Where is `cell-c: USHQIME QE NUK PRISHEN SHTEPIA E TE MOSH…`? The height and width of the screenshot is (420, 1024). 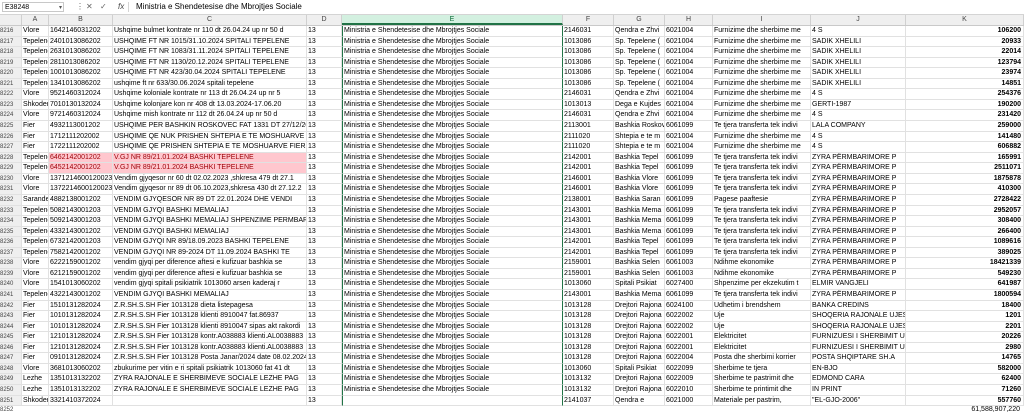
cell-c: USHQIME QE NUK PRISHEN SHTEPIA E TE MOSH… is located at coordinates (210, 137).